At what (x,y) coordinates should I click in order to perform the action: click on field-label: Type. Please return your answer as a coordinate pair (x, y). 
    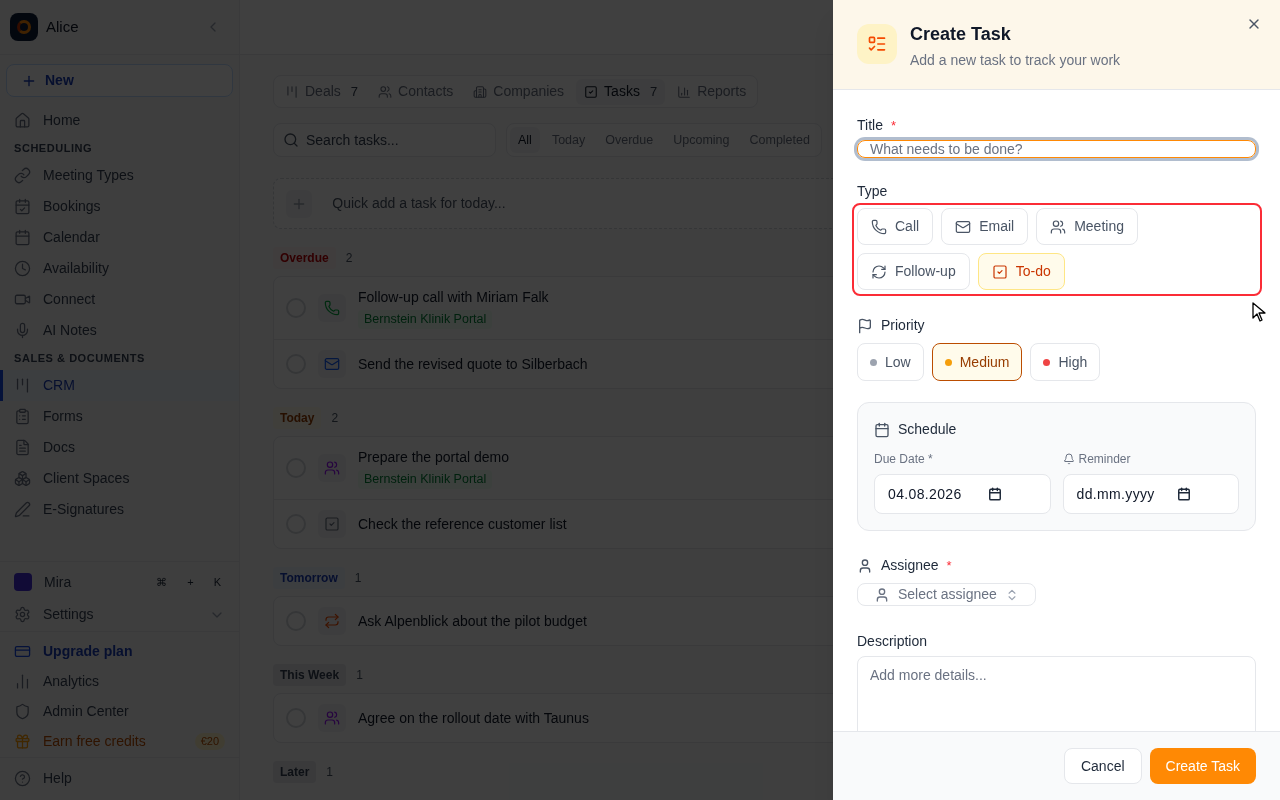
    Looking at the image, I should click on (872, 191).